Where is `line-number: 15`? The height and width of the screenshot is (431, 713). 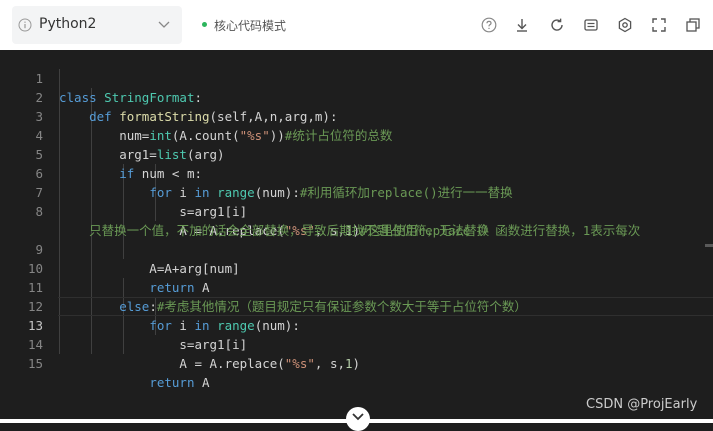
line-number: 15 is located at coordinates (35, 363).